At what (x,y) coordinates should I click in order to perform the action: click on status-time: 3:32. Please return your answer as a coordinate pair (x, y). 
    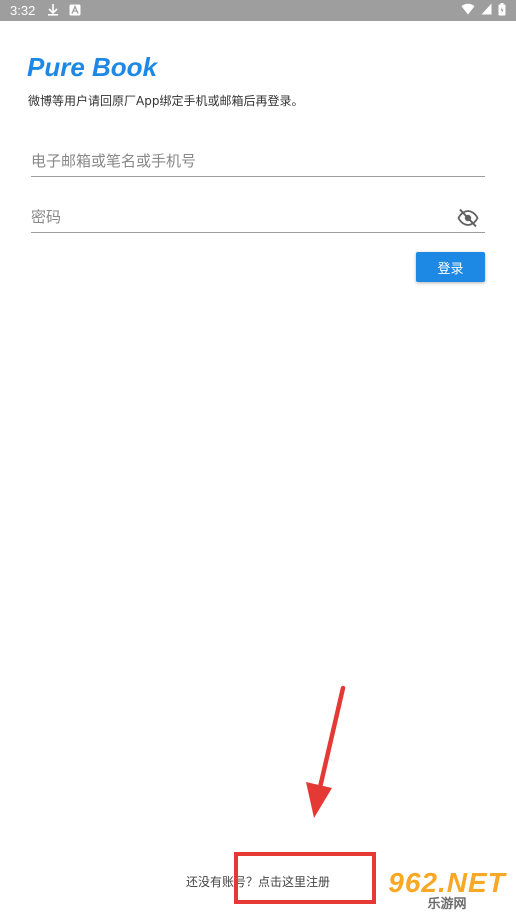
    Looking at the image, I should click on (23, 10).